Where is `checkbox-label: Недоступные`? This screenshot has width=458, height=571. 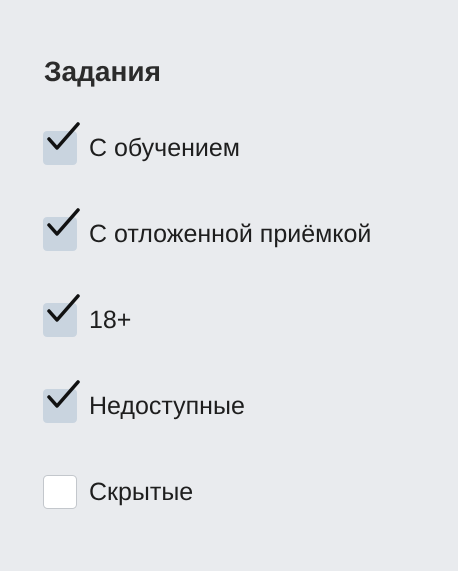
checkbox-label: Недоступные is located at coordinates (167, 406).